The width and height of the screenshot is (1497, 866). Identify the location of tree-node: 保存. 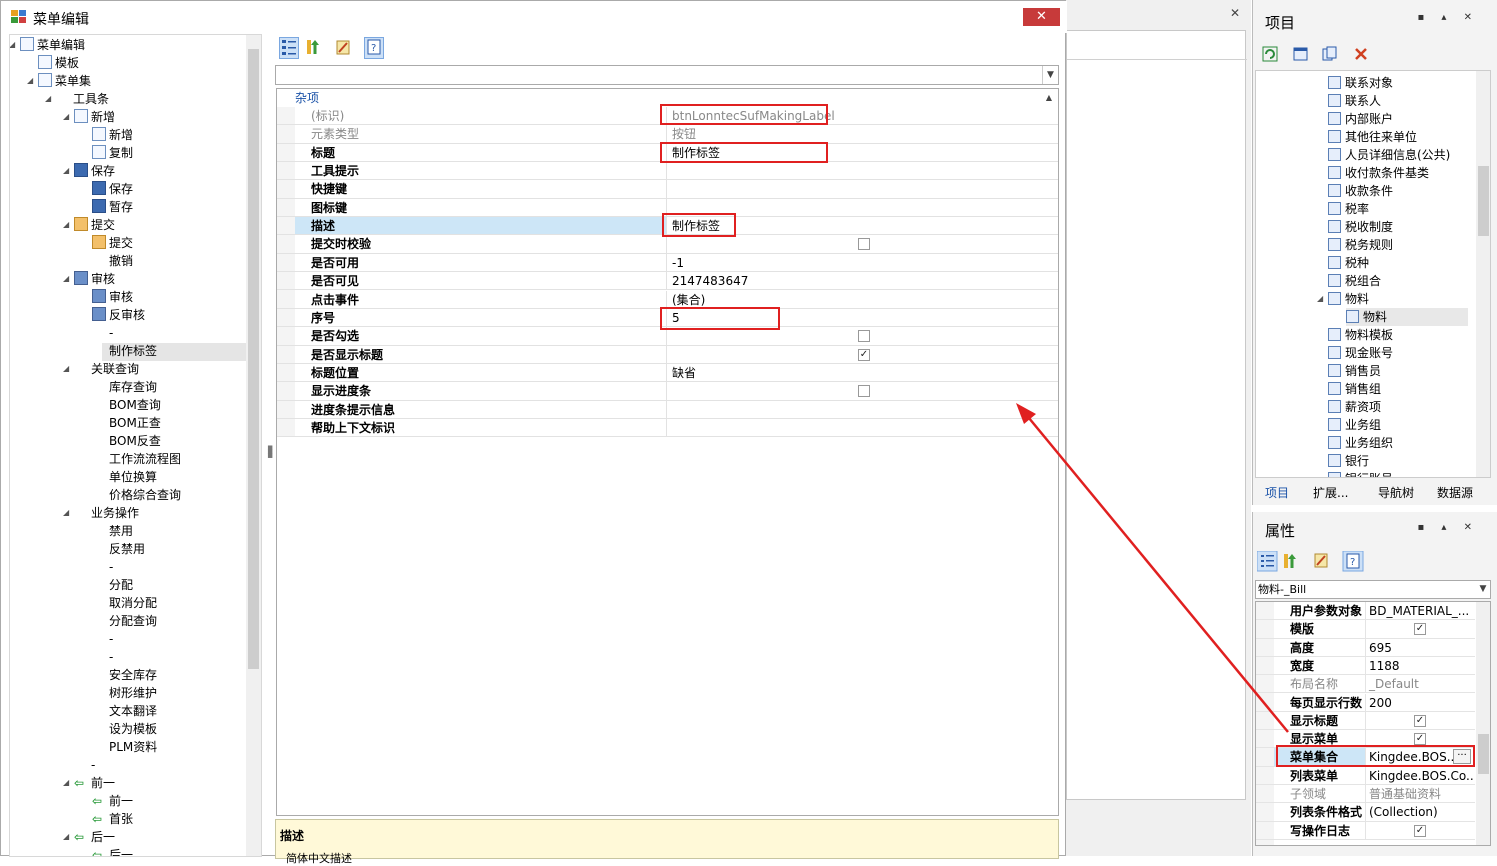
(112, 189).